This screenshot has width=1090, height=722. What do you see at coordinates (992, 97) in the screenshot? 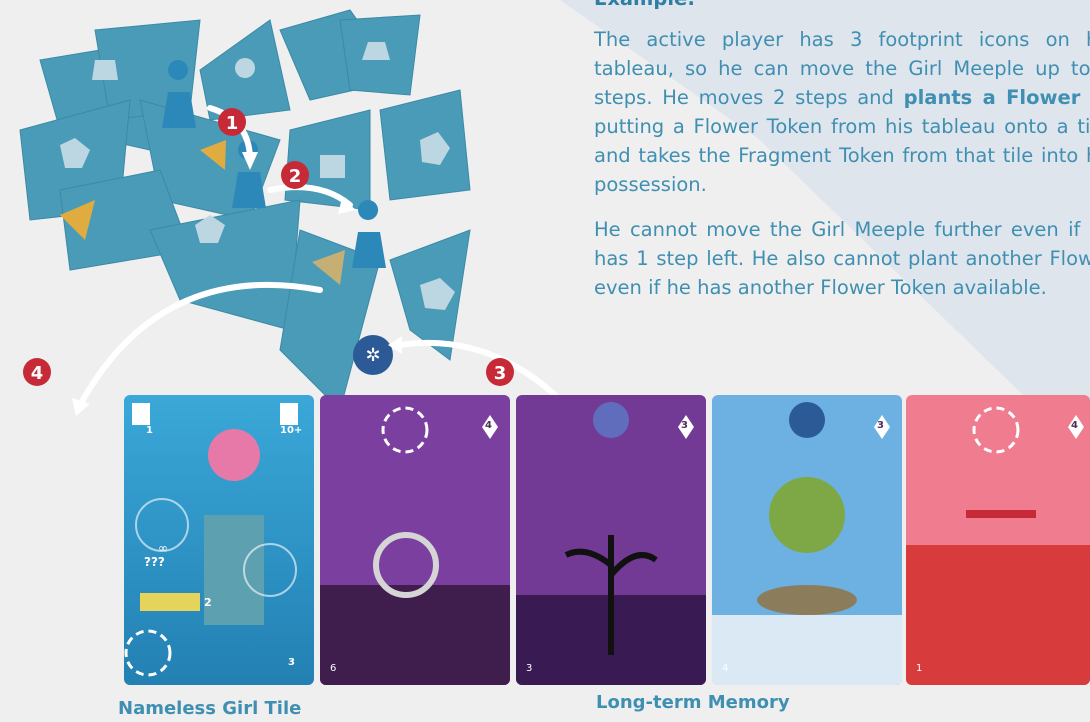
I see `plants-flower-bold: plants a Flower` at bounding box center [992, 97].